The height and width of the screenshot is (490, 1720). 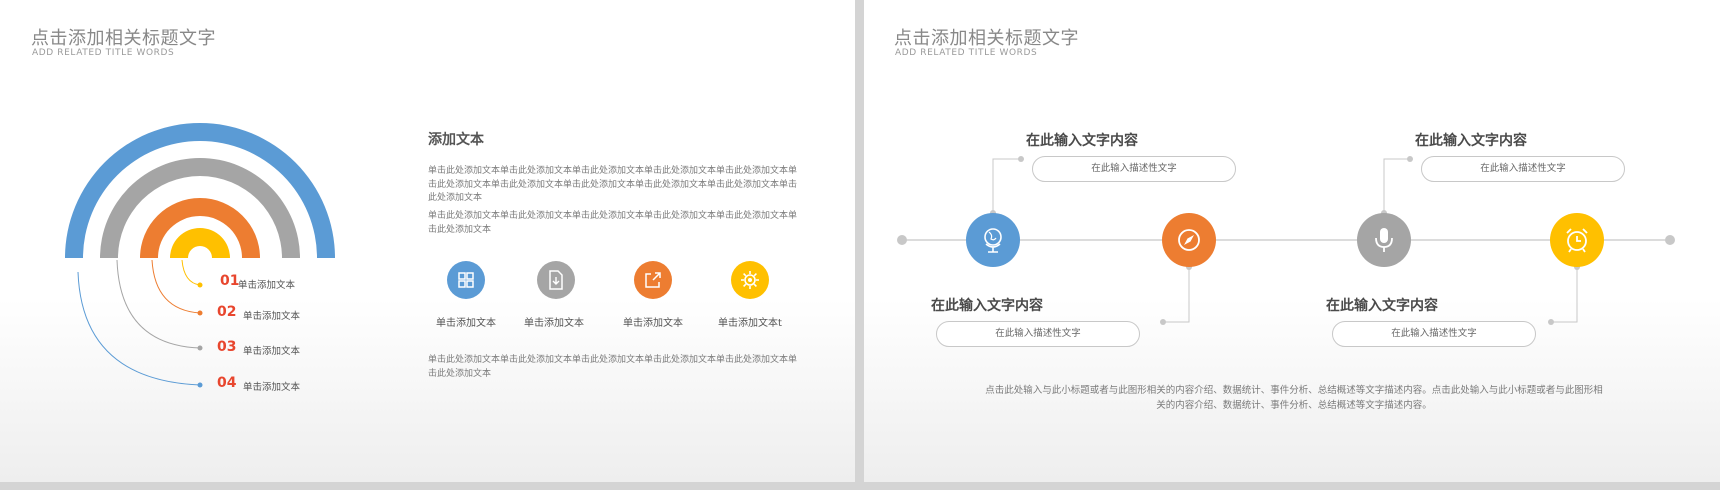 What do you see at coordinates (987, 305) in the screenshot?
I see `timeline-heading-2: 在此输入文字内容` at bounding box center [987, 305].